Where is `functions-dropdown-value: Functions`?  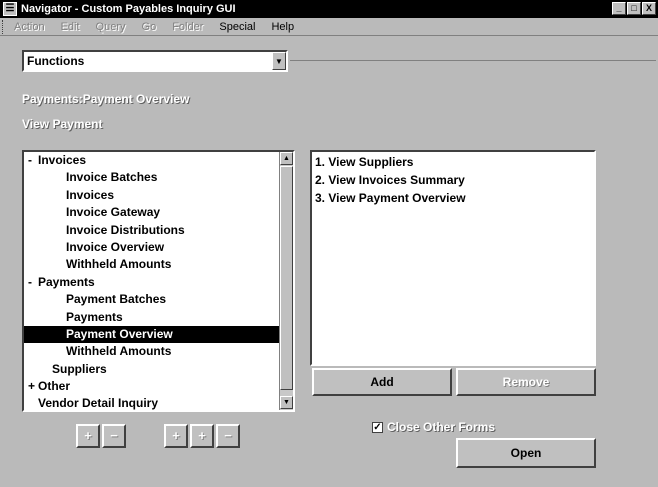
functions-dropdown-value: Functions is located at coordinates (56, 61).